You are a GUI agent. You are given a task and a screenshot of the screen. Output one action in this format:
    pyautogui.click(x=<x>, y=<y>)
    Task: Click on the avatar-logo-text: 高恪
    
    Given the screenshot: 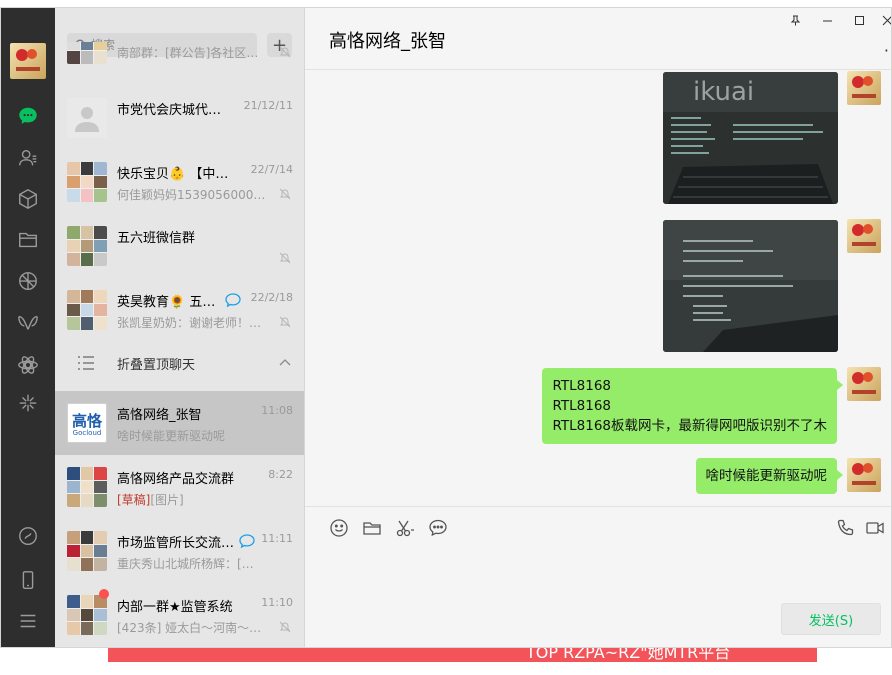 What is the action you would take?
    pyautogui.click(x=86, y=421)
    